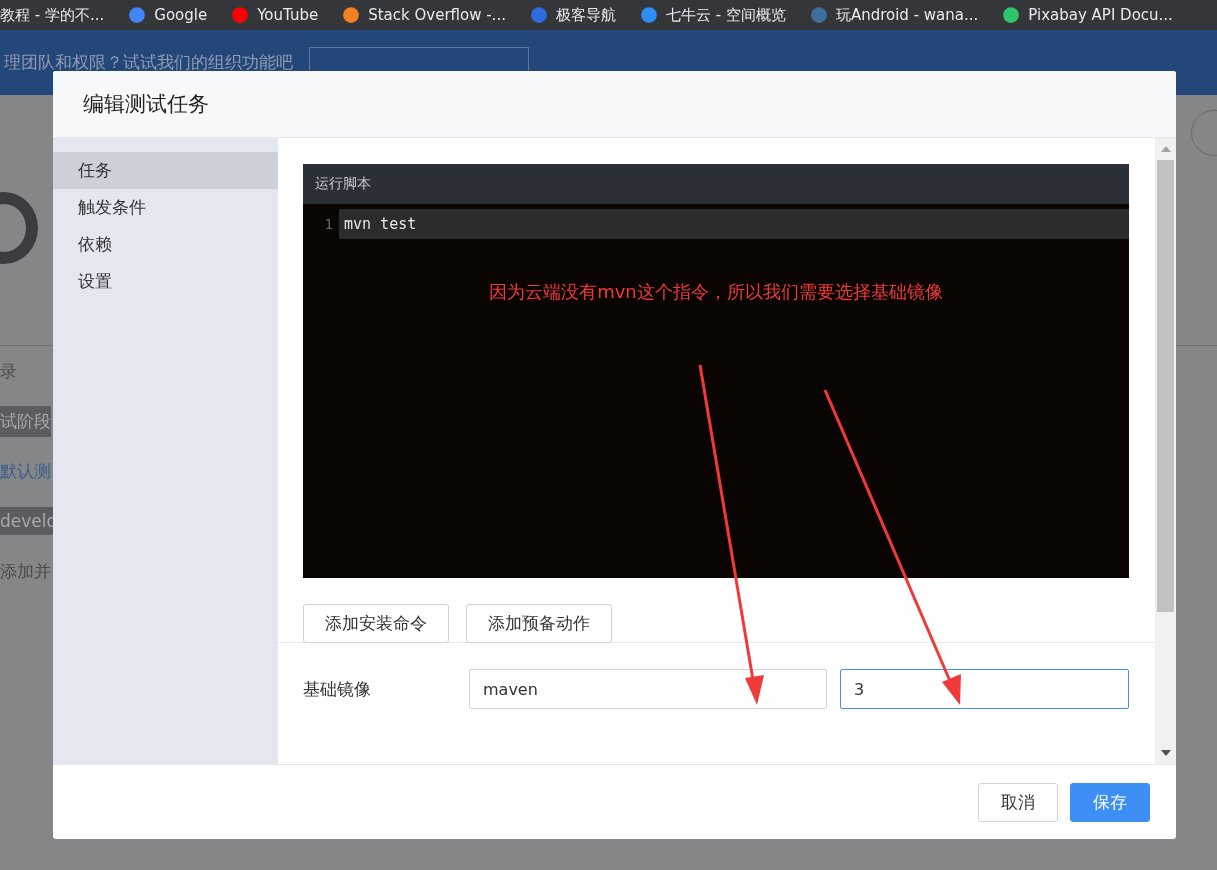 The width and height of the screenshot is (1217, 870). I want to click on banner-text: 理团队和权限？试试我们的组织功能吧, so click(148, 62).